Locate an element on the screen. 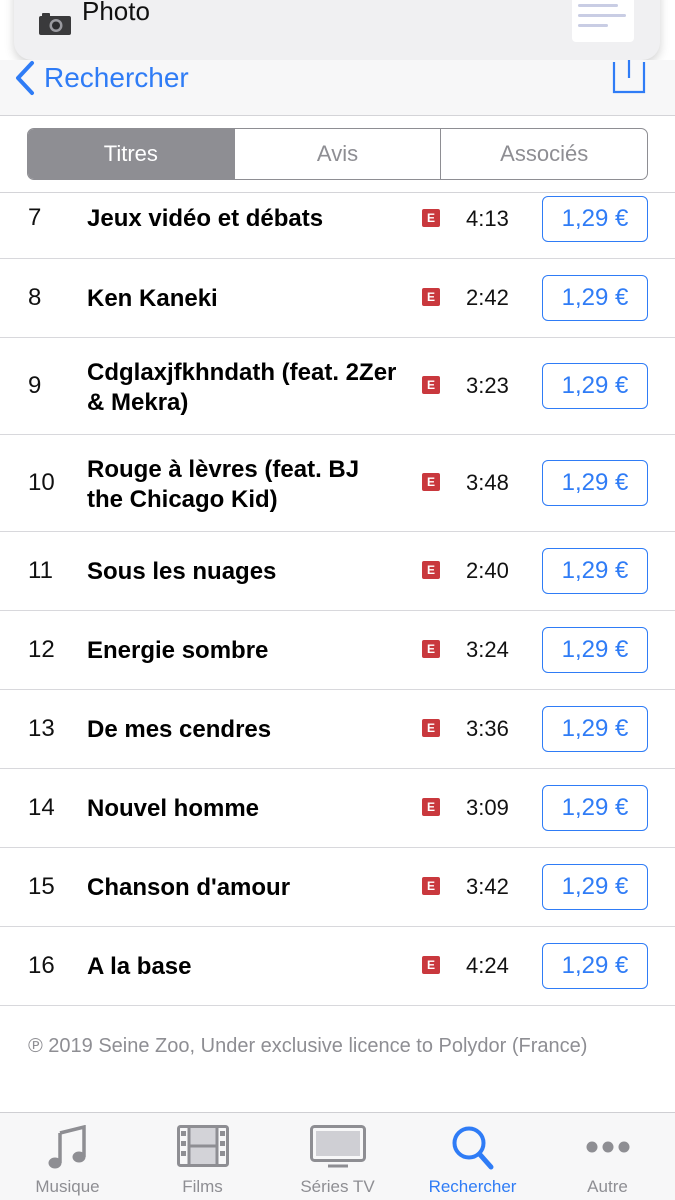 This screenshot has height=1200, width=675. track-row: 12 Energie sombre E 3:24 1,29 € is located at coordinates (337, 650).